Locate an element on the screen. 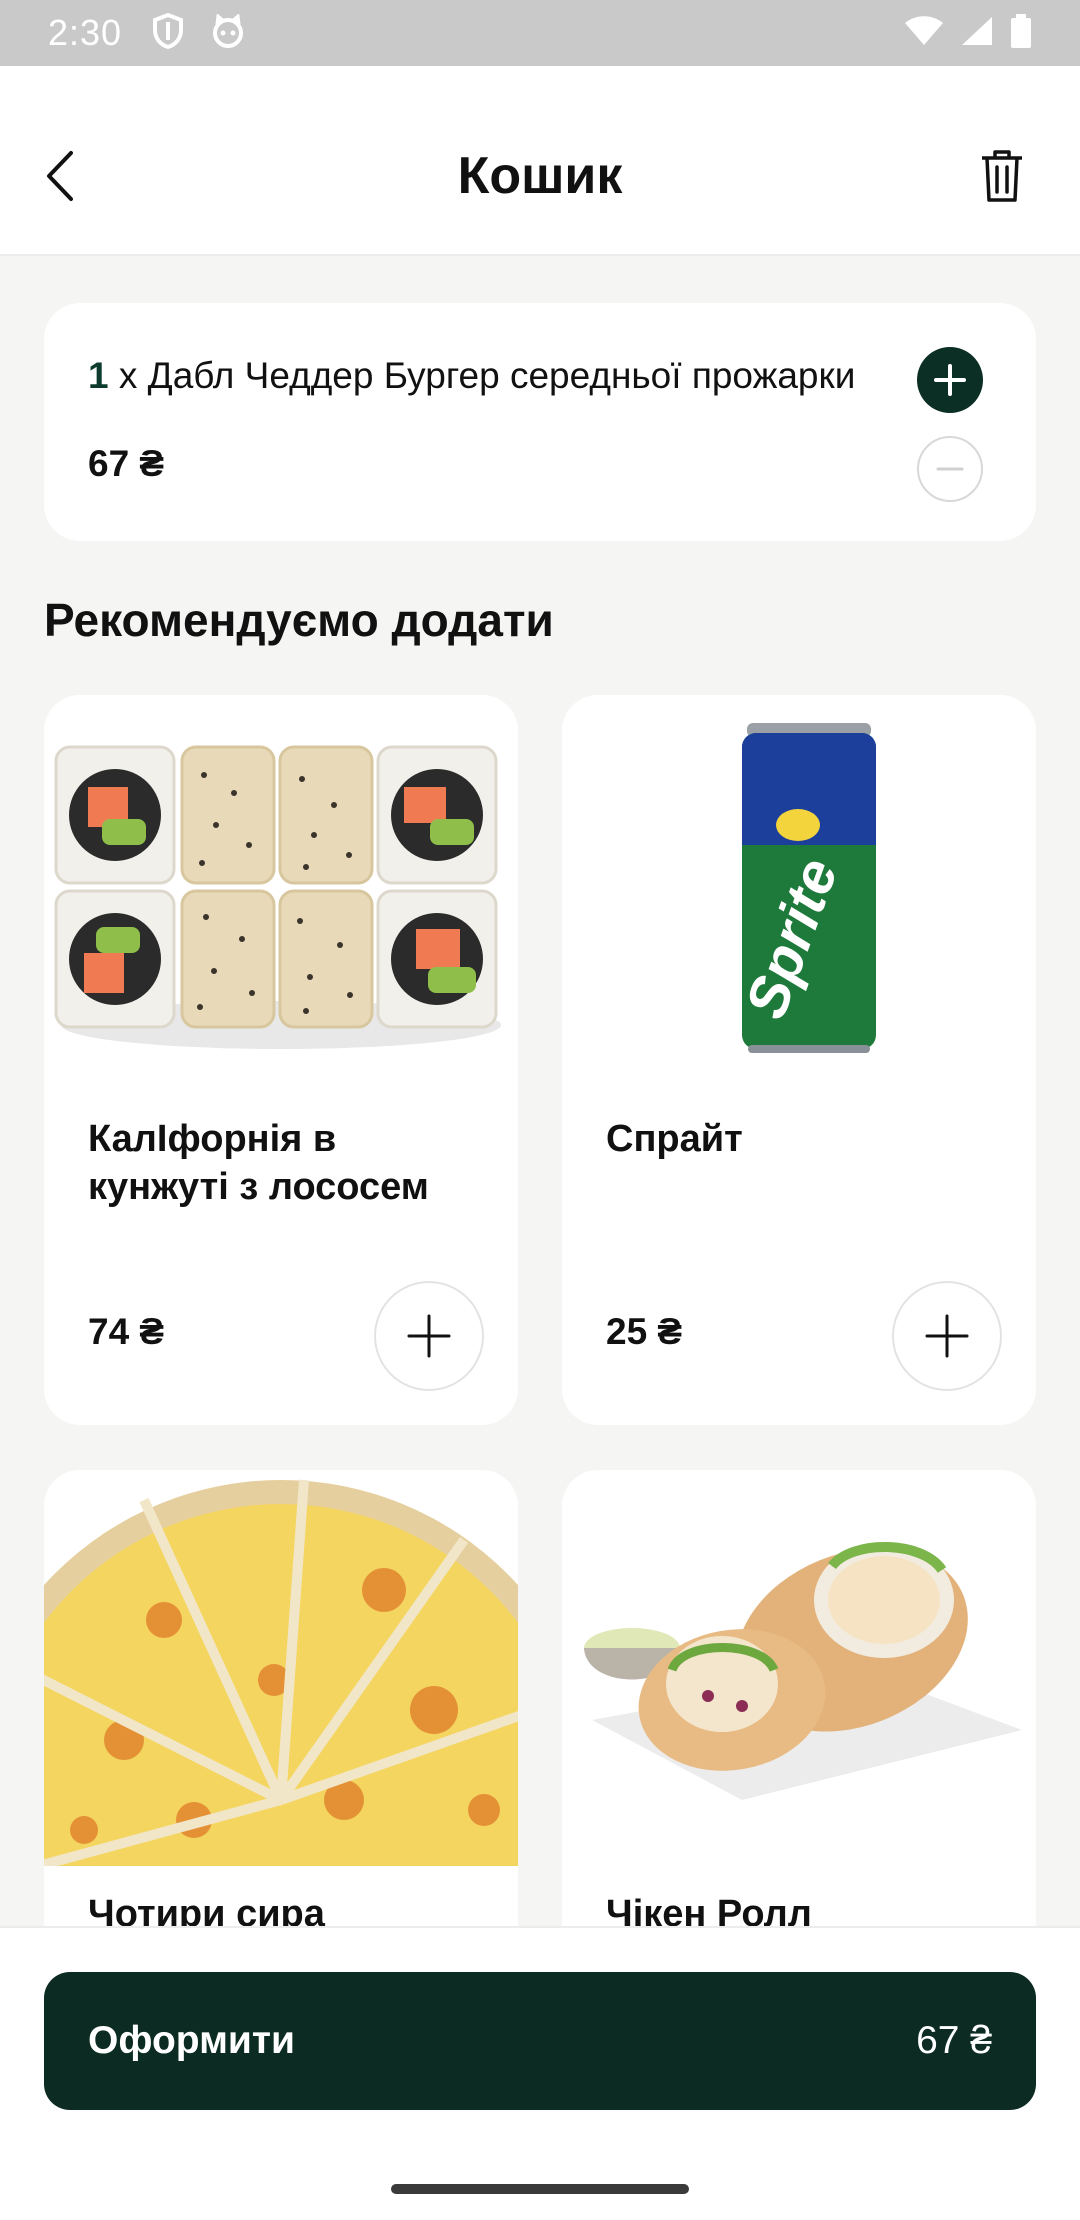 The height and width of the screenshot is (2220, 1080). product-card: Sprite Спрайт 25 ₴ is located at coordinates (799, 1060).